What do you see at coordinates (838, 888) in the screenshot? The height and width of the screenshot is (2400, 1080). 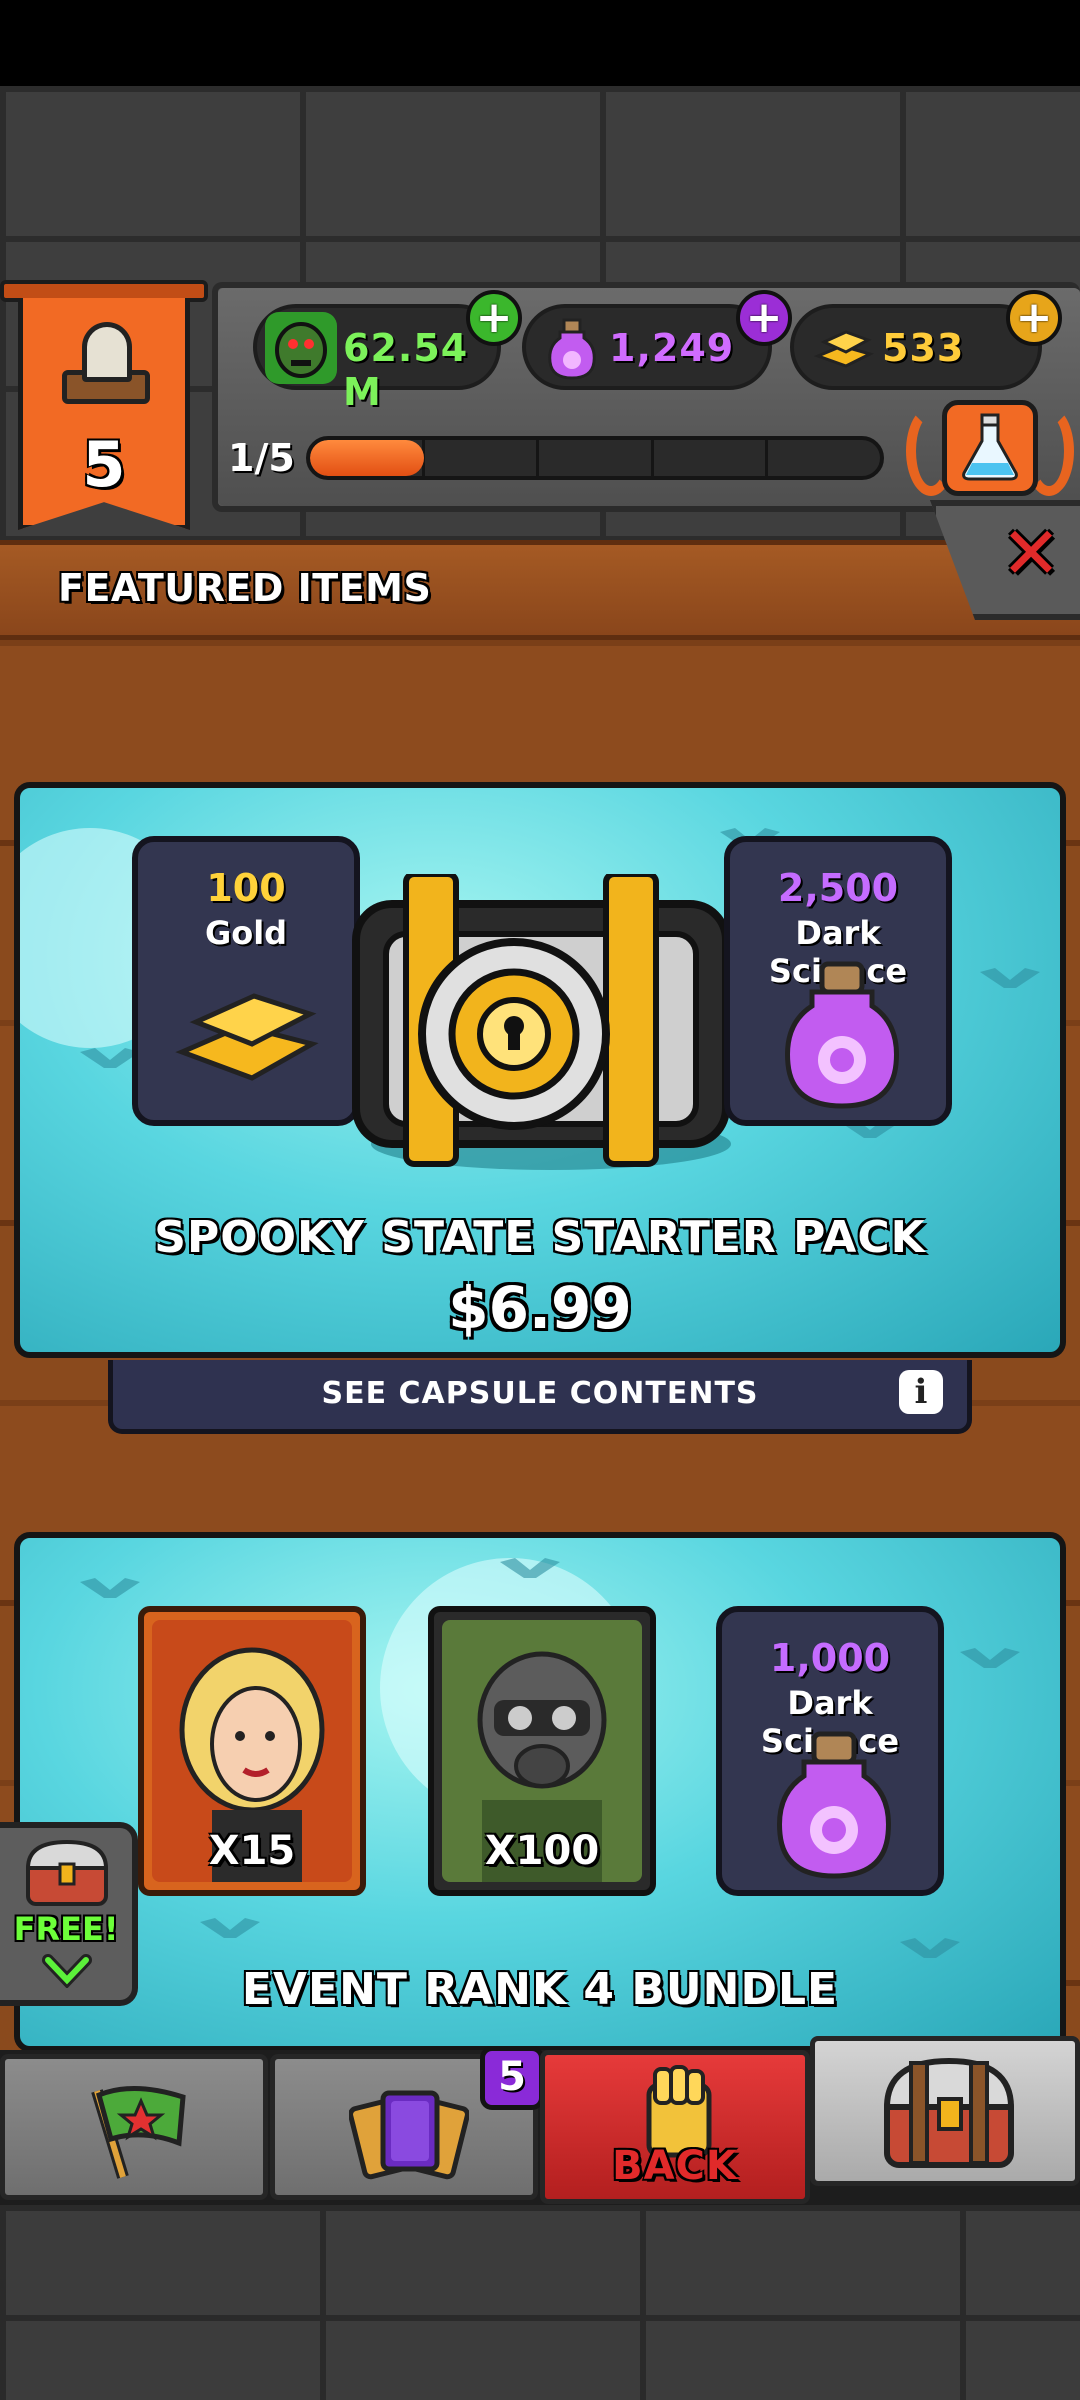 I see `item-amount: 2,500` at bounding box center [838, 888].